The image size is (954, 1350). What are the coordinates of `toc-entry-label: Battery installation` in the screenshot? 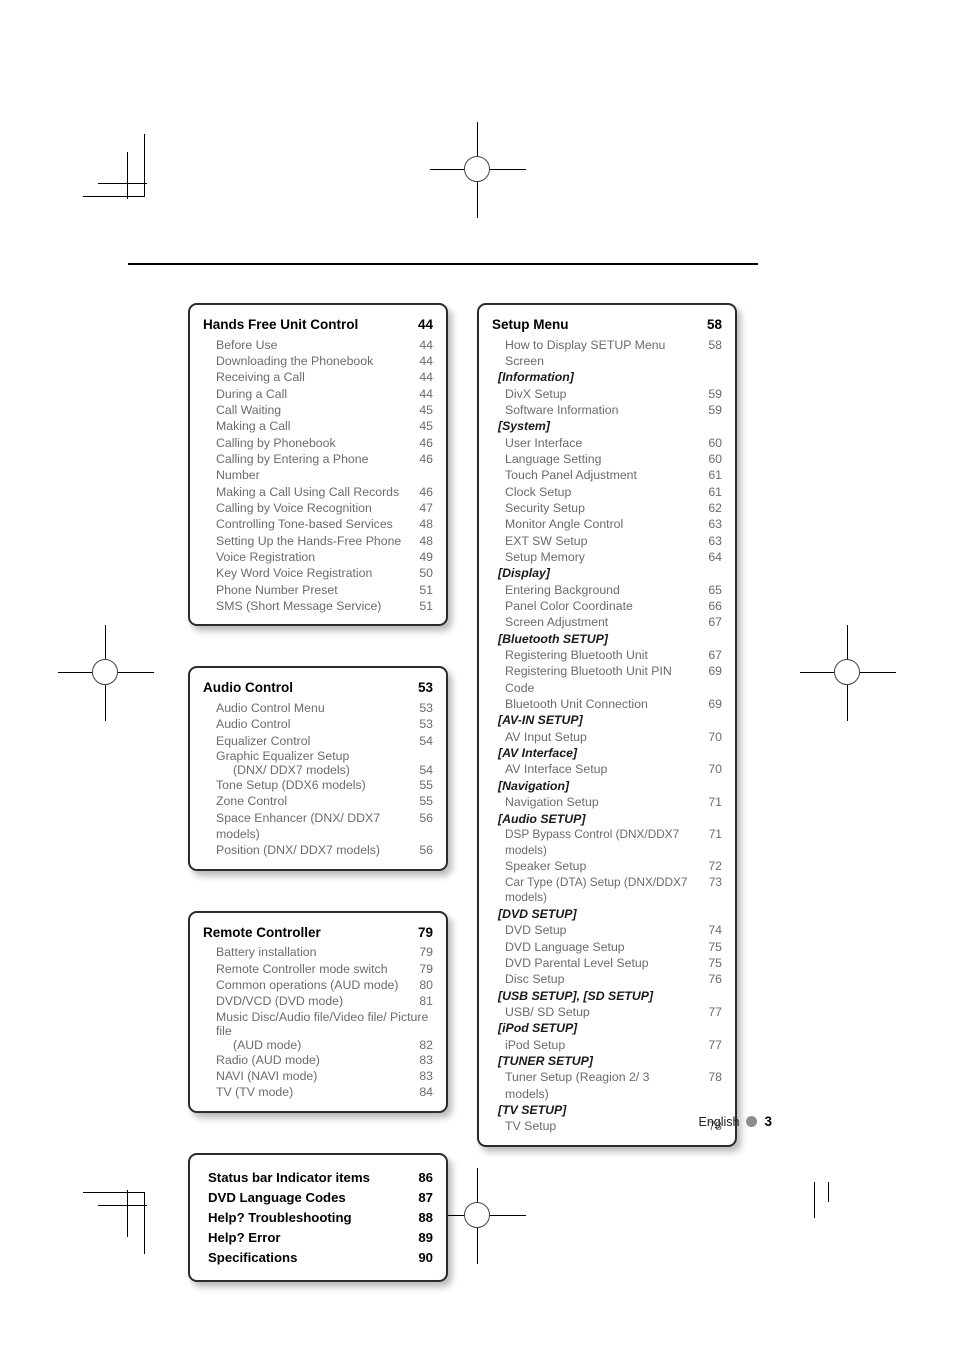 It's located at (266, 952).